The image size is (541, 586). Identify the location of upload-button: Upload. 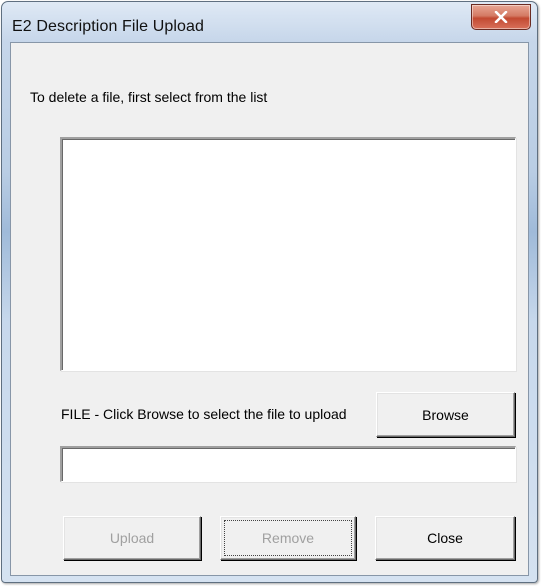
(132, 538).